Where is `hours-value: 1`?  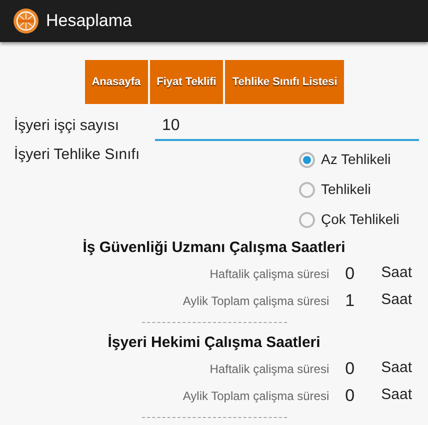
hours-value: 1 is located at coordinates (350, 301).